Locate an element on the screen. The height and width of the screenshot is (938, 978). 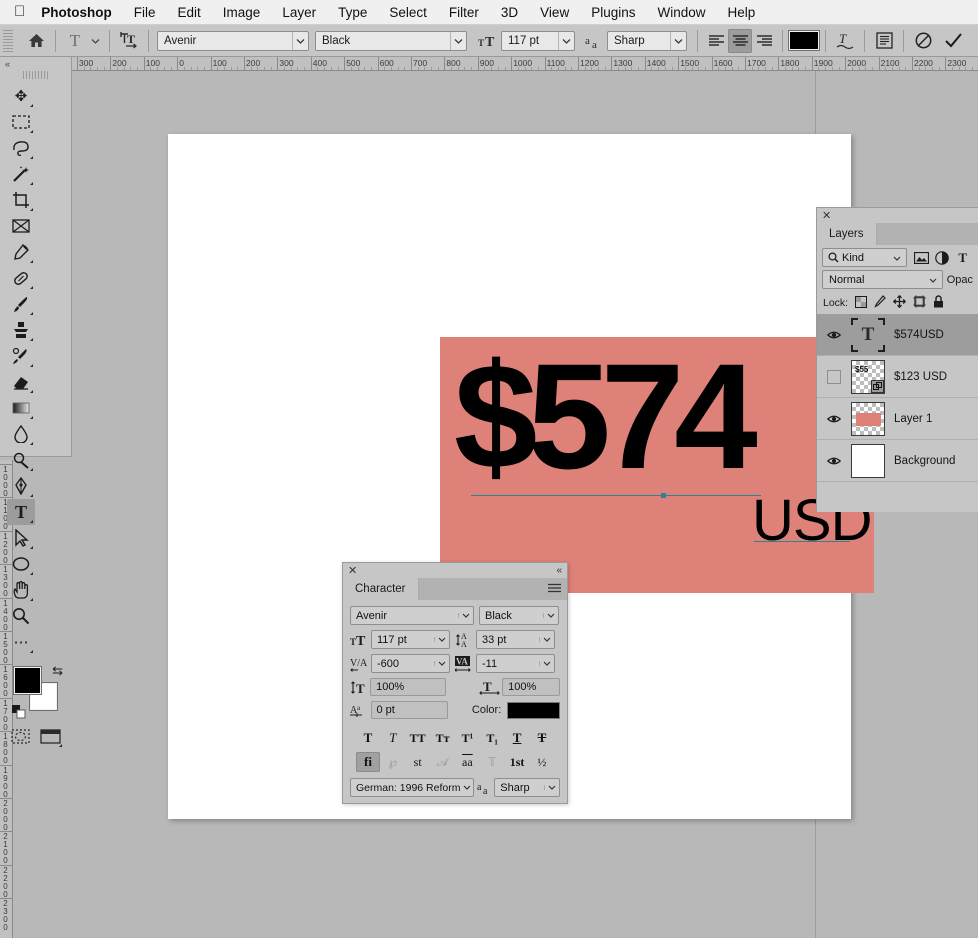
brush-tool is located at coordinates (21, 304).